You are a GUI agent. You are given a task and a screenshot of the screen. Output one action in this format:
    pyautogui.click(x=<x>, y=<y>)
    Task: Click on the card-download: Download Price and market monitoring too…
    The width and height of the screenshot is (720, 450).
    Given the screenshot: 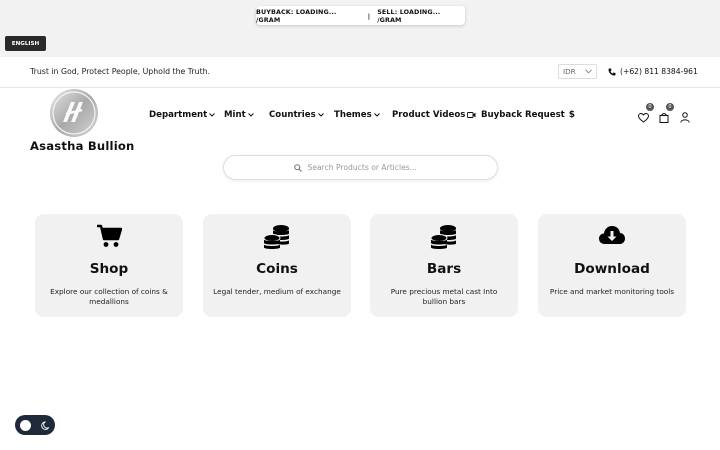 What is the action you would take?
    pyautogui.click(x=612, y=265)
    